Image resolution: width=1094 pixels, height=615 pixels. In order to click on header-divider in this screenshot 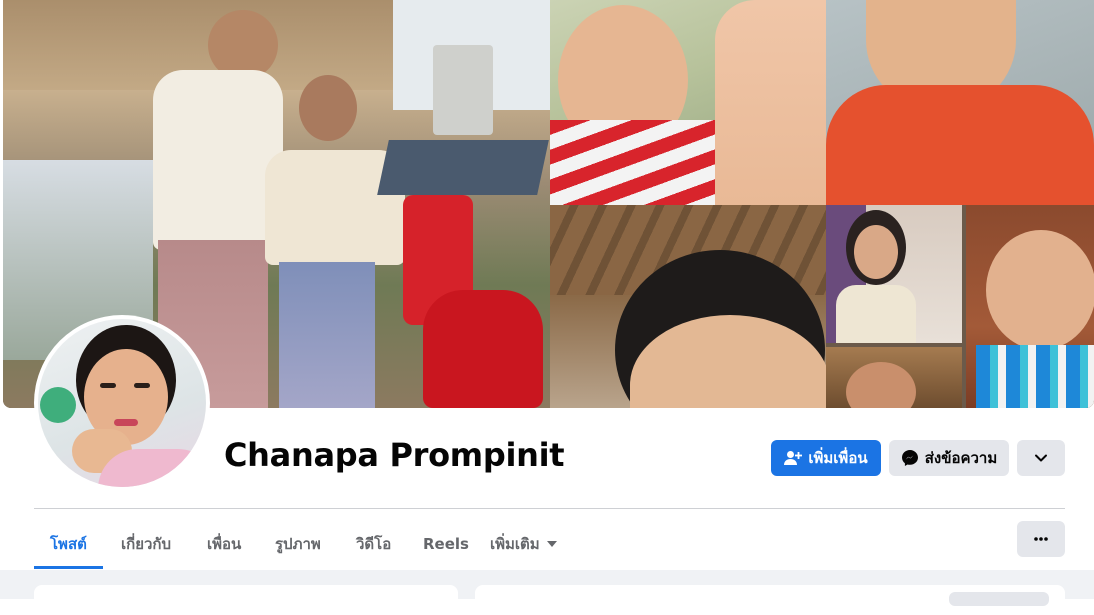, I will do `click(549, 508)`.